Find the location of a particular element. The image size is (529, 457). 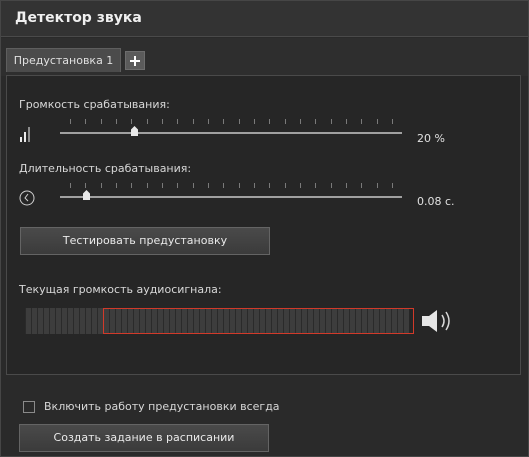

volume-label: Громкость срабатывания: is located at coordinates (94, 104).